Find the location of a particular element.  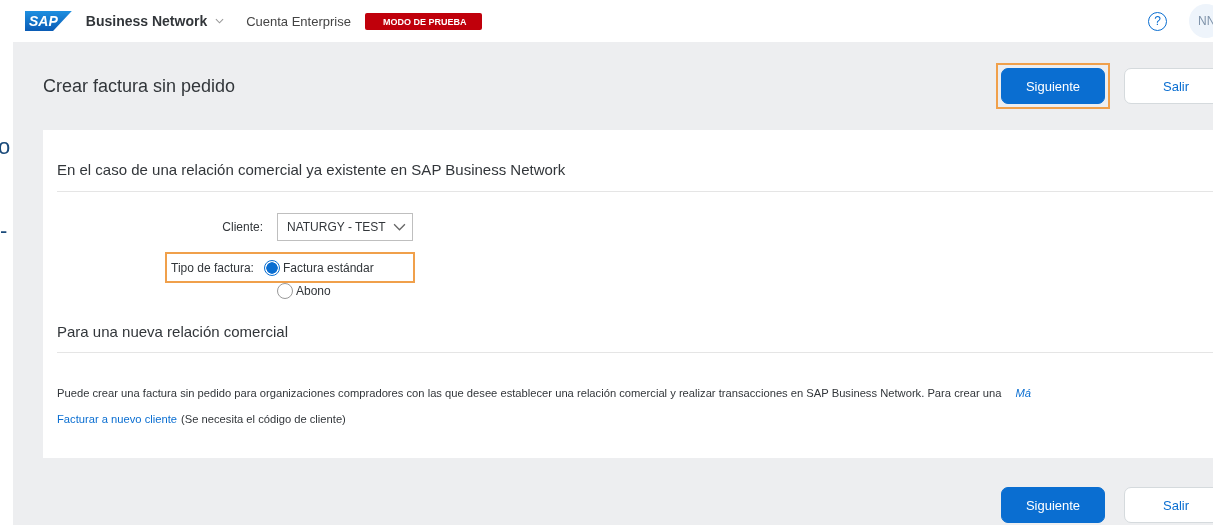

more-link: Má is located at coordinates (1023, 393).